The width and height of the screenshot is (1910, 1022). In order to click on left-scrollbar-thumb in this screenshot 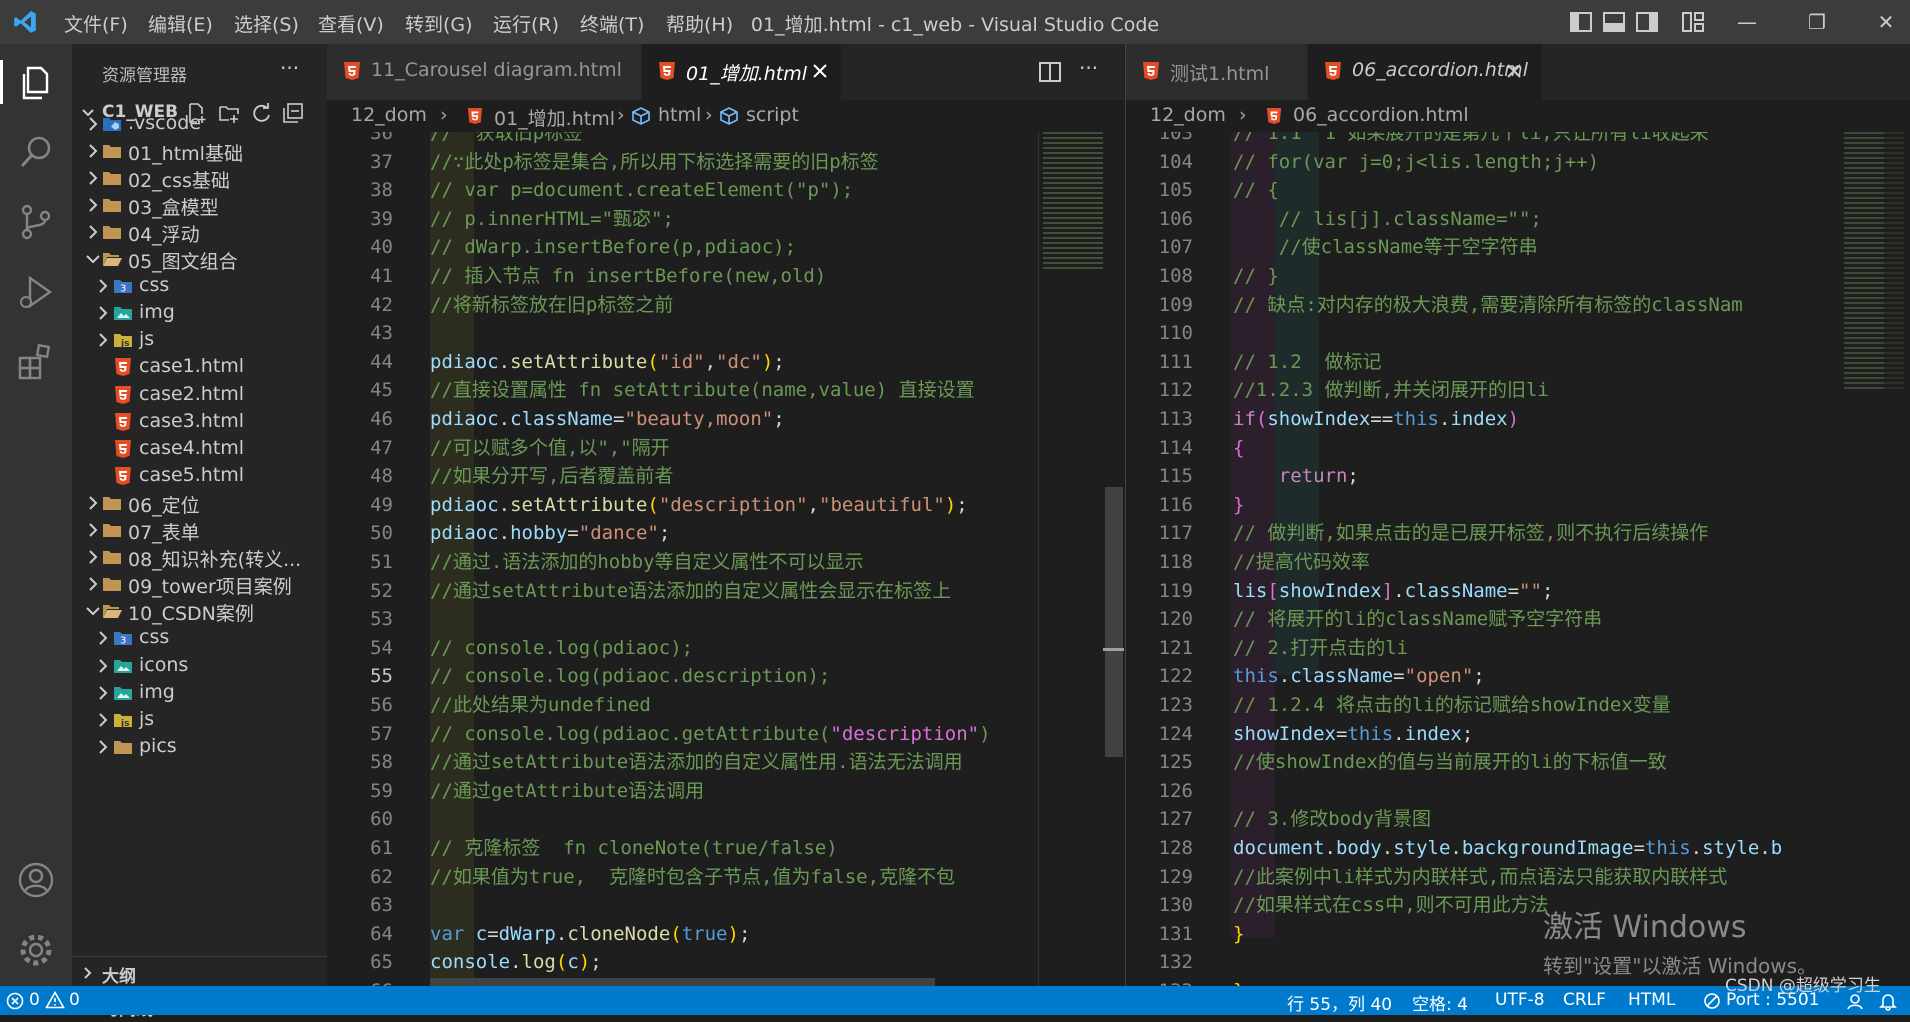, I will do `click(1114, 622)`.